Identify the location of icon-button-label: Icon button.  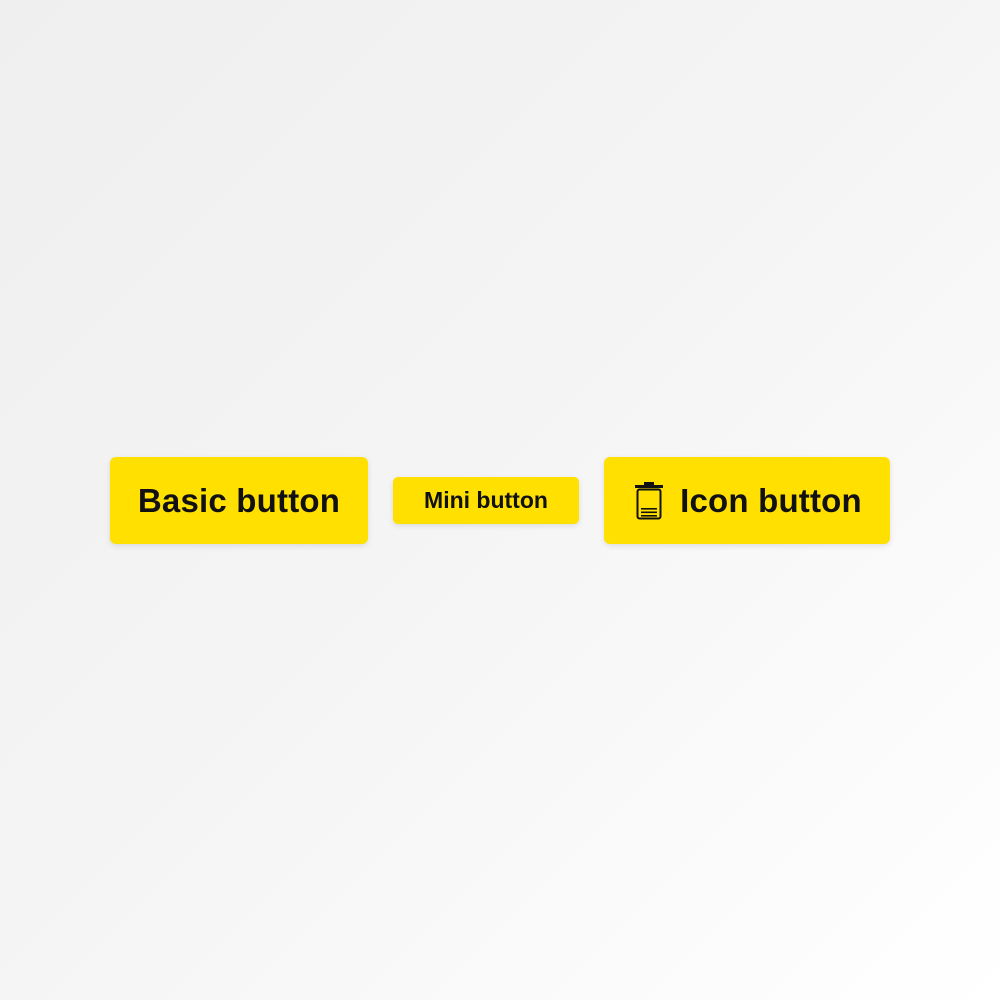
(771, 500).